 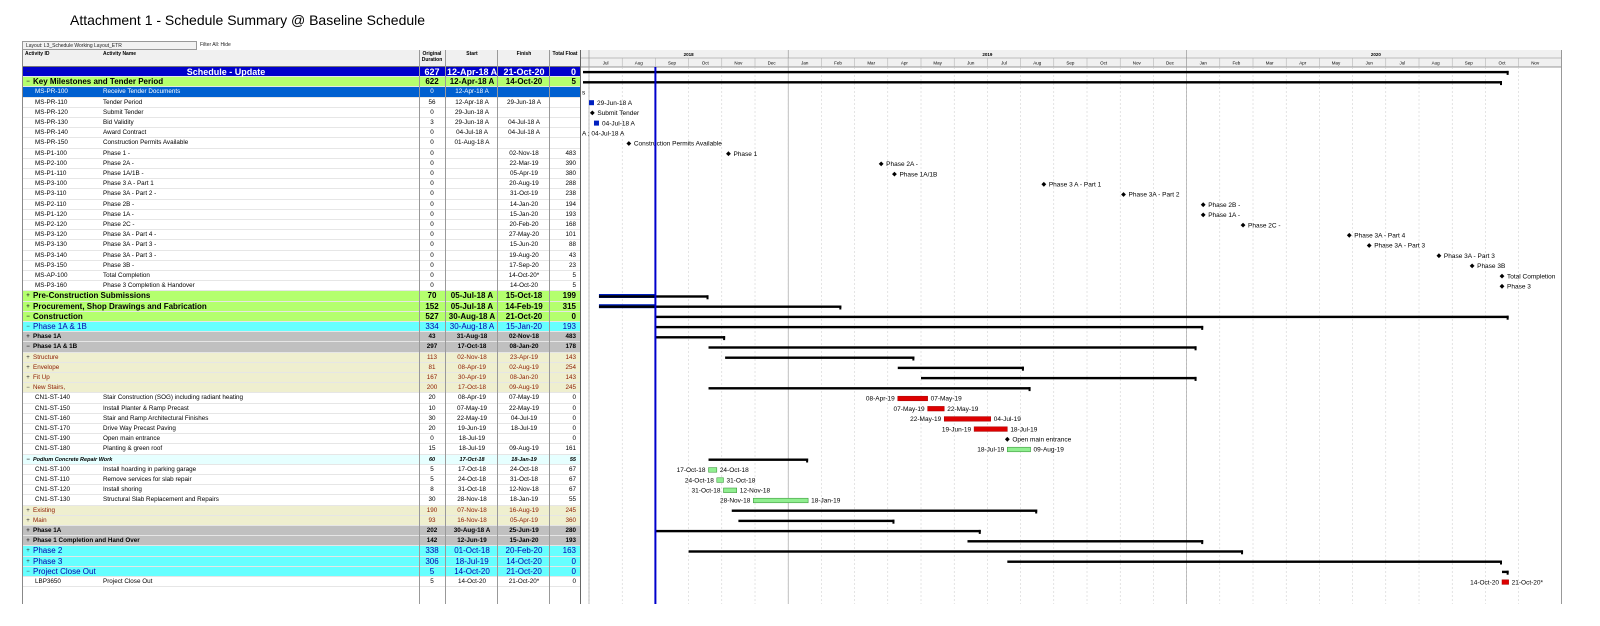 What do you see at coordinates (432, 326) in the screenshot?
I see `original-duration: 334` at bounding box center [432, 326].